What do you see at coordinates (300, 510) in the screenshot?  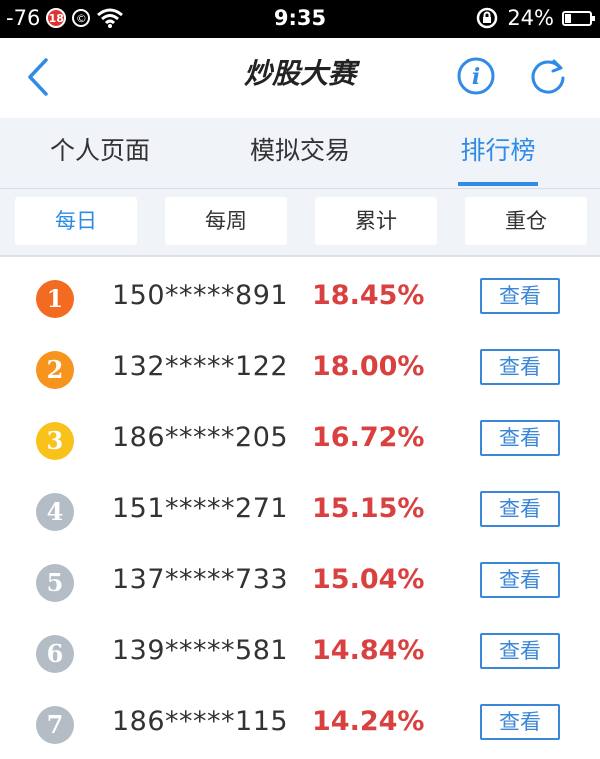 I see `table-row: 4 151*****271 15.15% 查看` at bounding box center [300, 510].